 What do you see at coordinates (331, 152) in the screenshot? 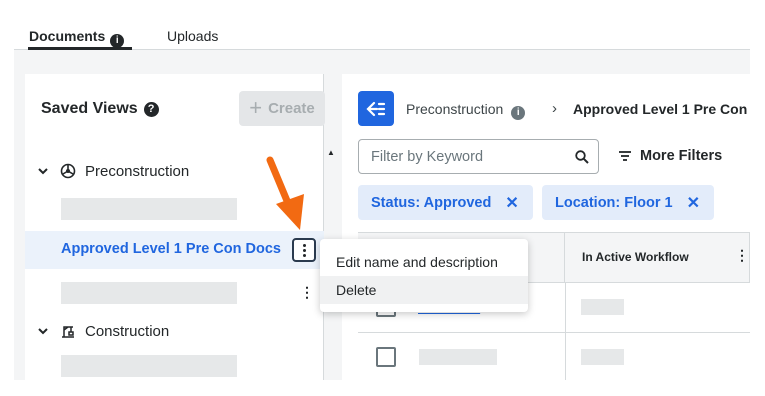
I see `scrollbar-up-arrow: ▲` at bounding box center [331, 152].